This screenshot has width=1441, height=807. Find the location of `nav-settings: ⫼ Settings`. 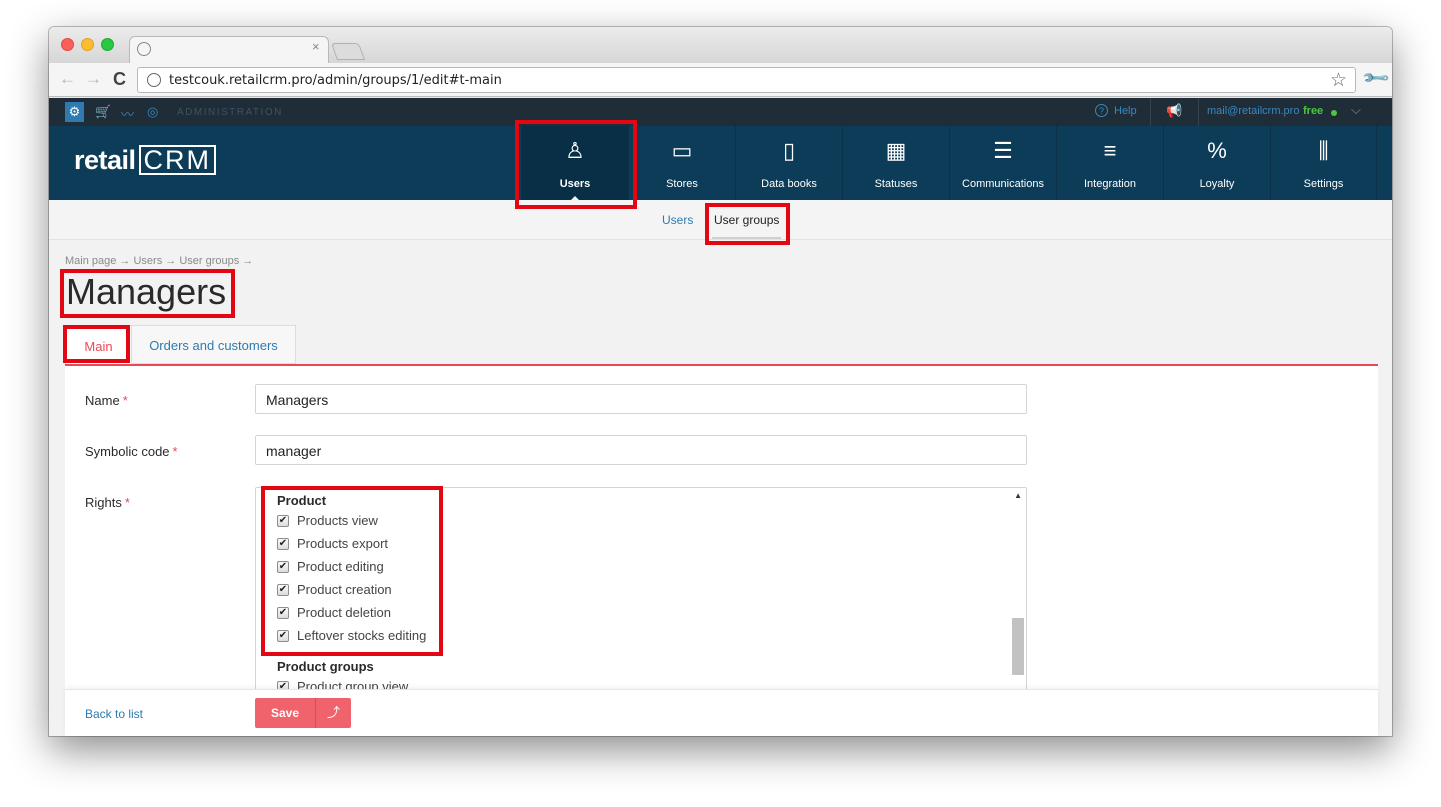

nav-settings: ⫼ Settings is located at coordinates (1323, 163).